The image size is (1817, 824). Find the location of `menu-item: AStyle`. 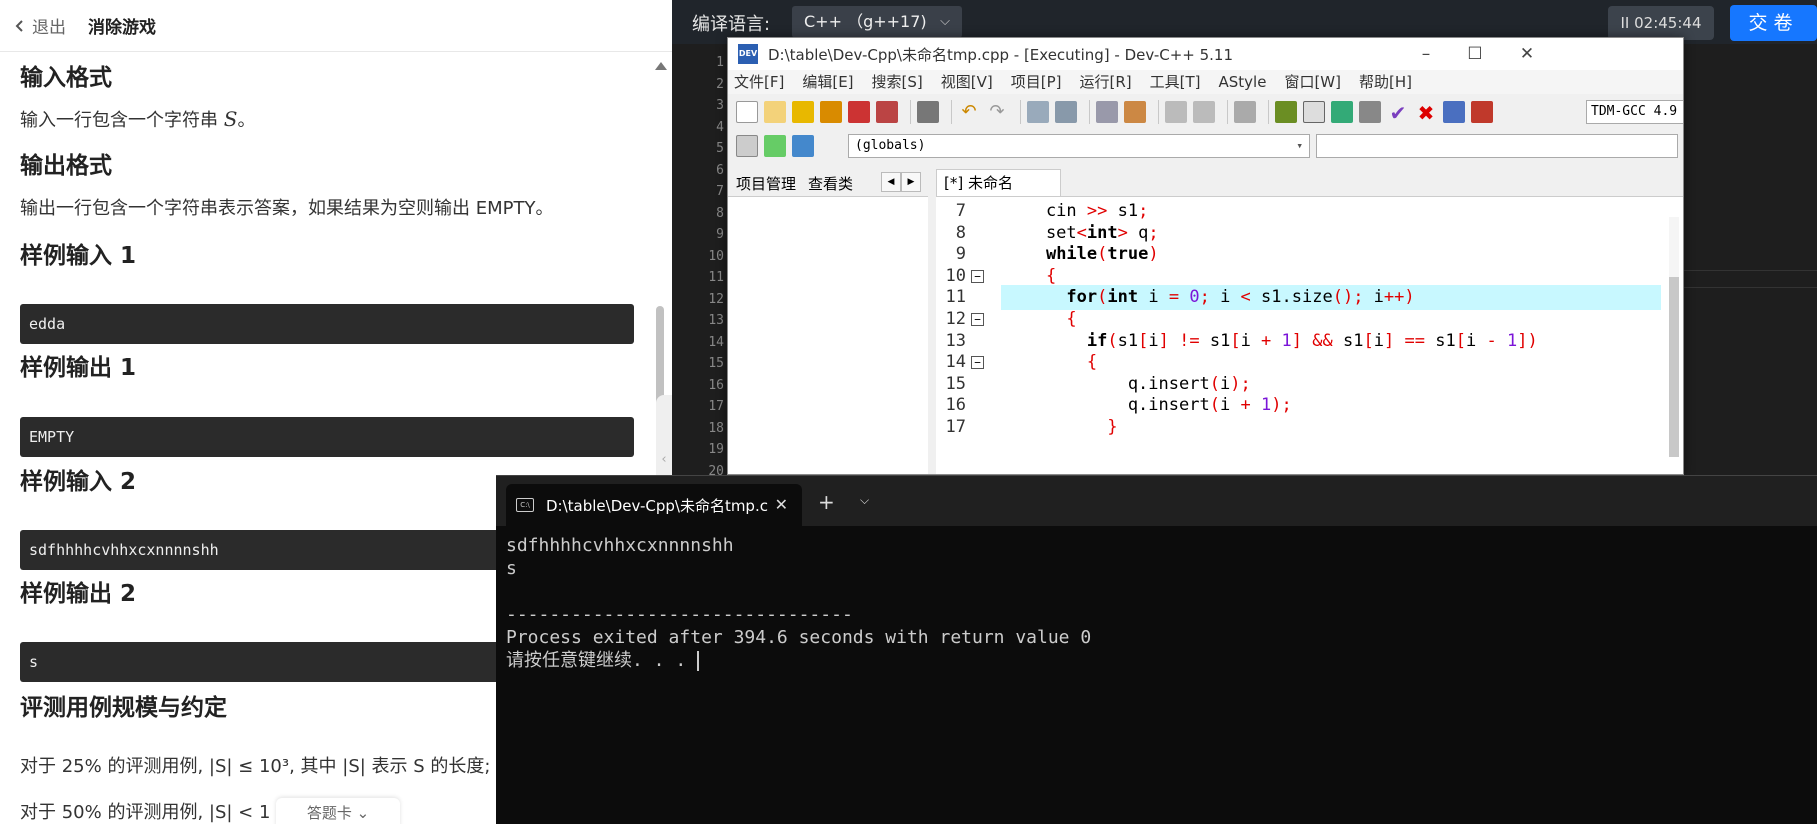

menu-item: AStyle is located at coordinates (1243, 82).